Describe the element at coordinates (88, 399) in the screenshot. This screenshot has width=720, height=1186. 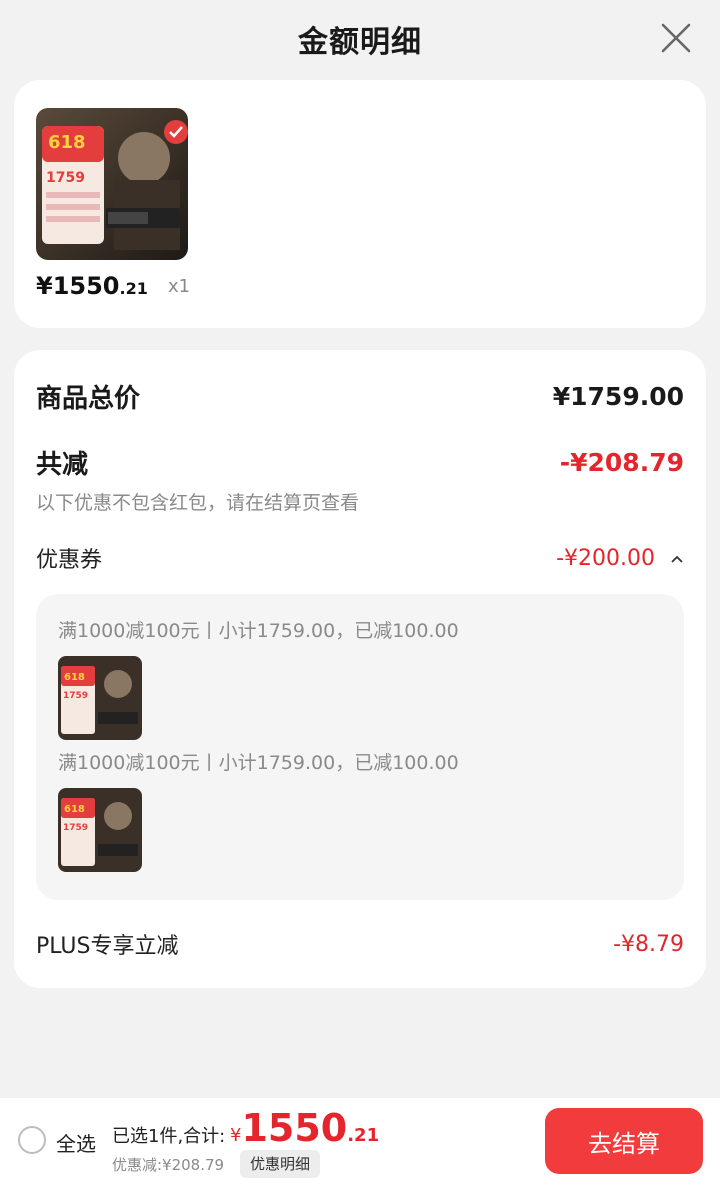
I see `total-label: 商品总价` at that location.